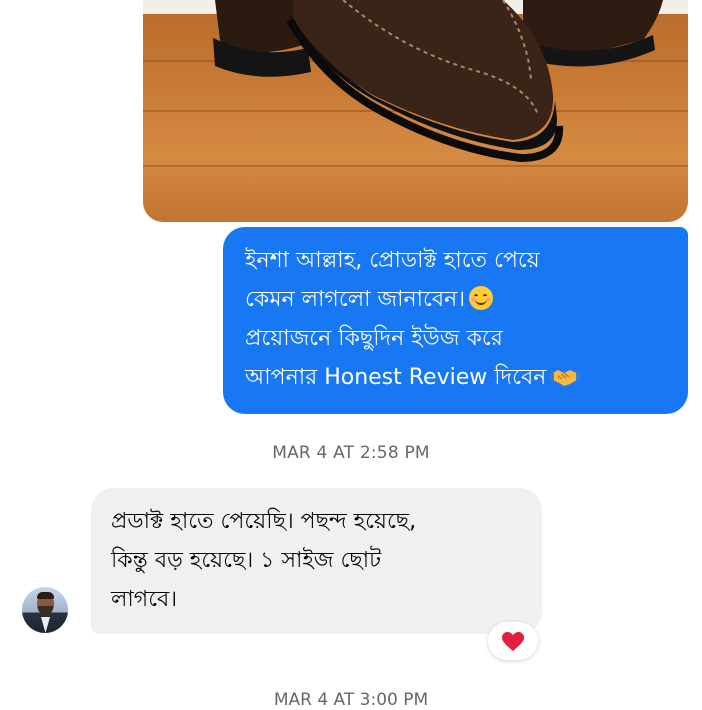  I want to click on sender-avatar, so click(45, 610).